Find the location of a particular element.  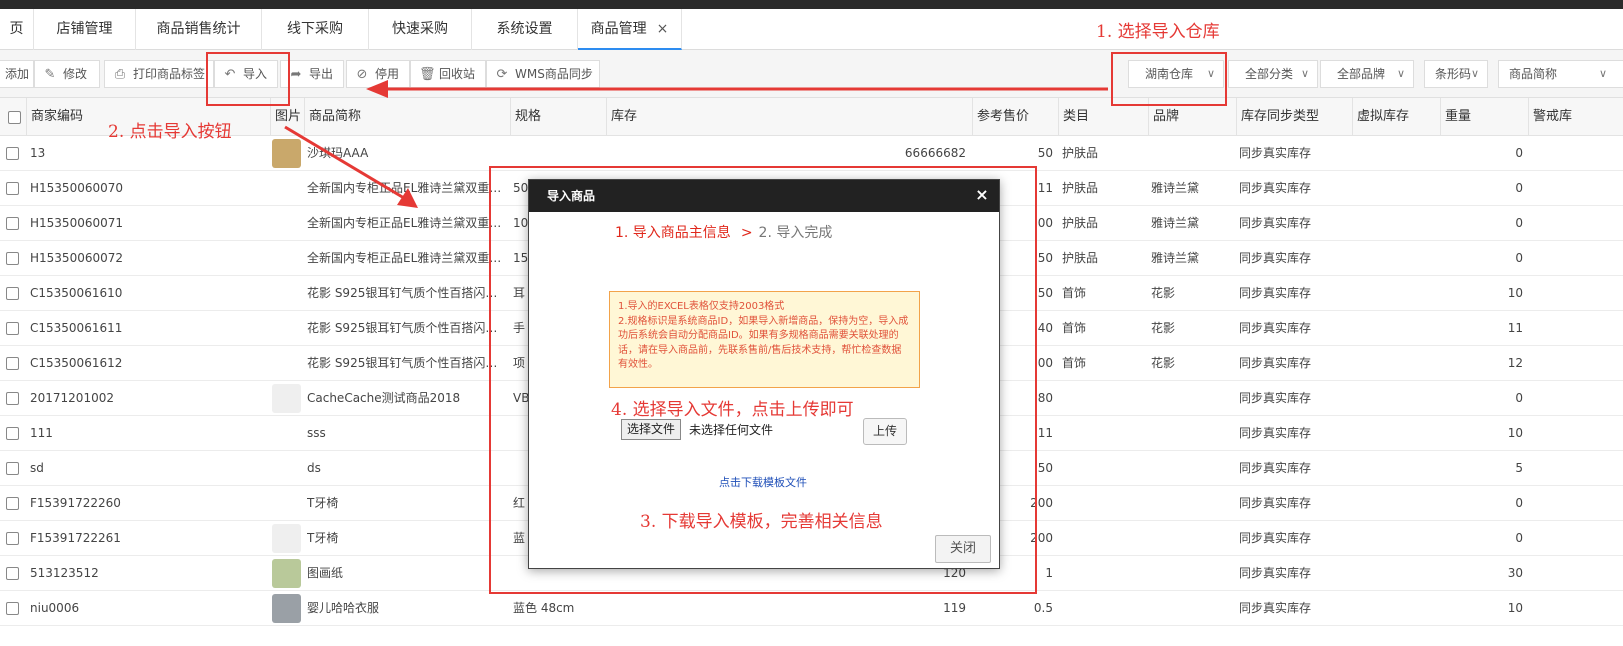

tab-label: 系统设置 is located at coordinates (524, 29).